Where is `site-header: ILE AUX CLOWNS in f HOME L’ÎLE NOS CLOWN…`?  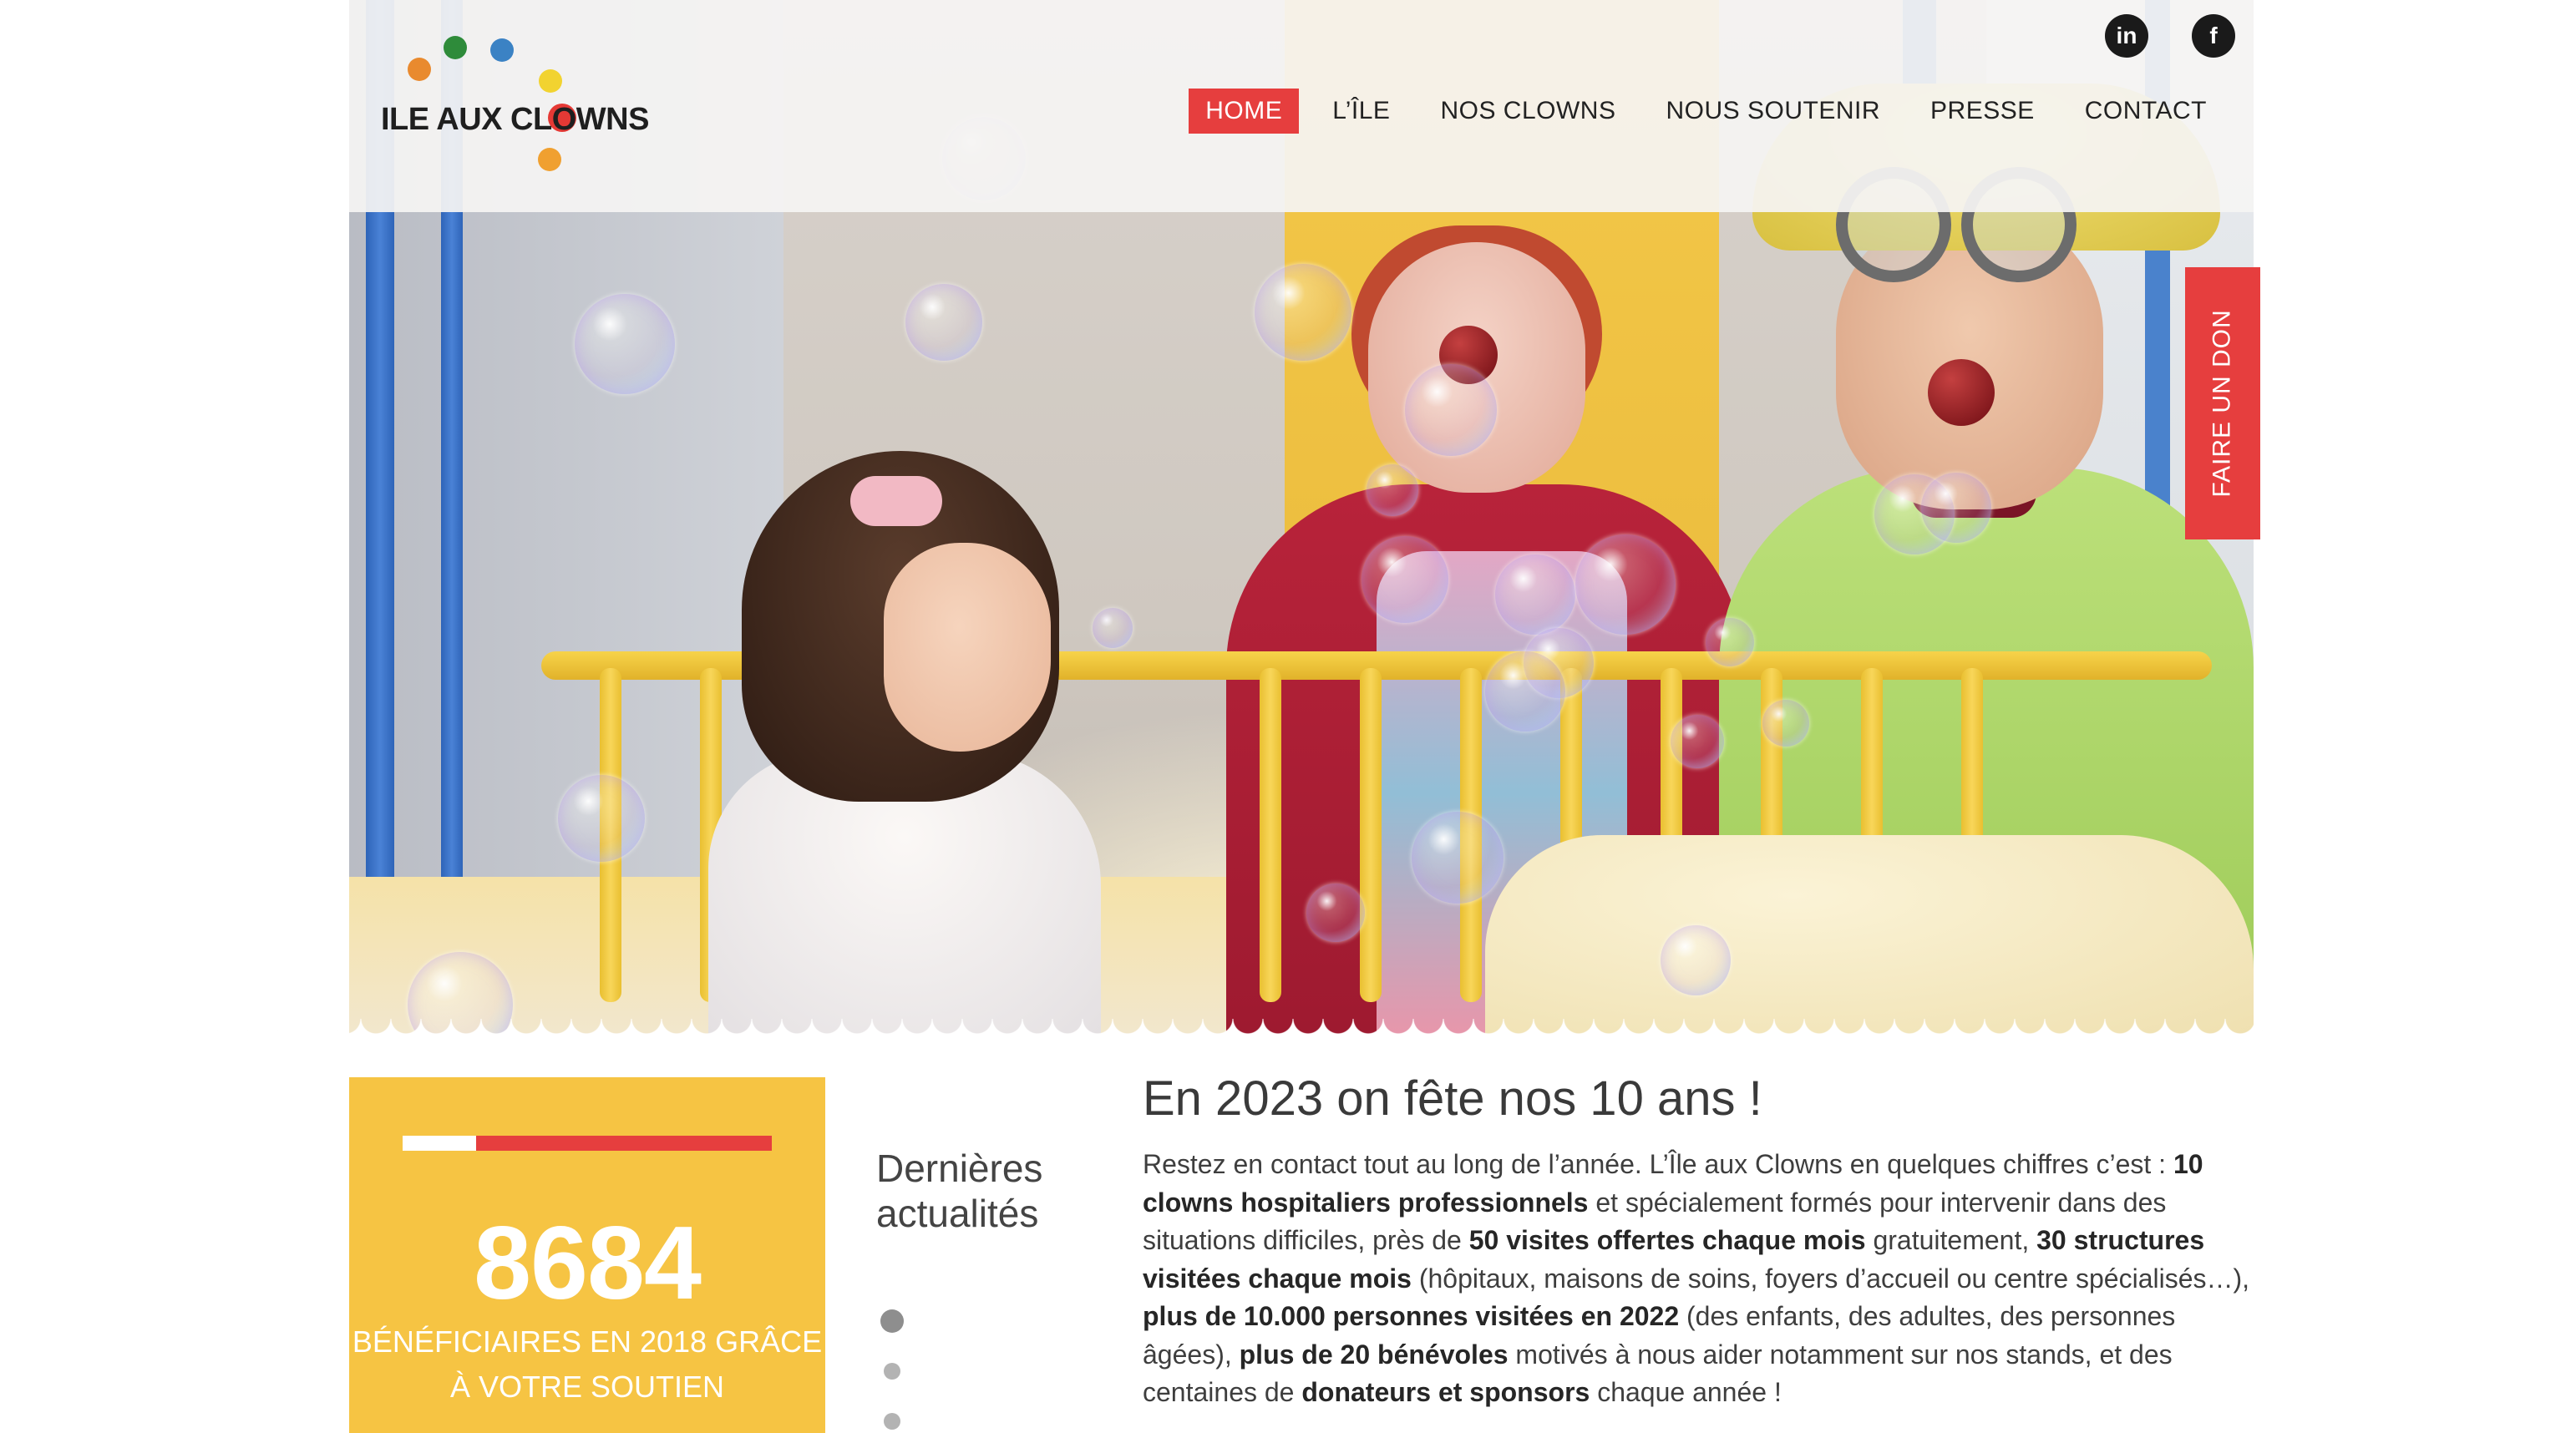 site-header: ILE AUX CLOWNS in f HOME L’ÎLE NOS CLOWN… is located at coordinates (1301, 106).